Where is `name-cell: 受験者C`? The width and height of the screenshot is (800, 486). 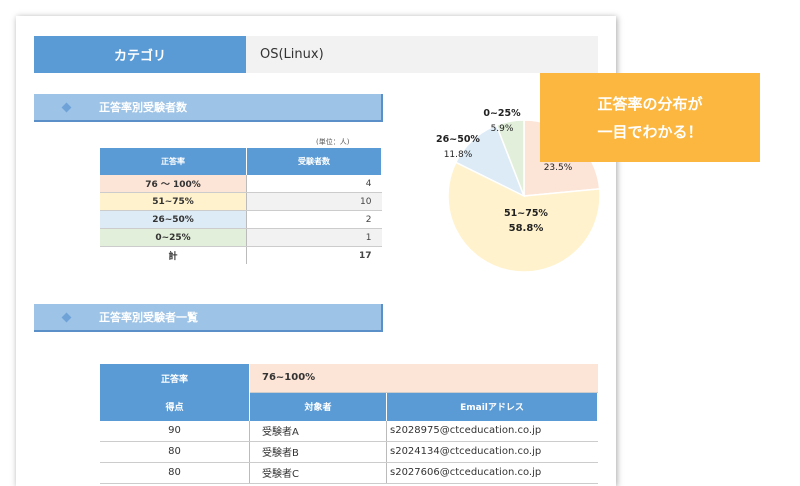 name-cell: 受験者C is located at coordinates (318, 473).